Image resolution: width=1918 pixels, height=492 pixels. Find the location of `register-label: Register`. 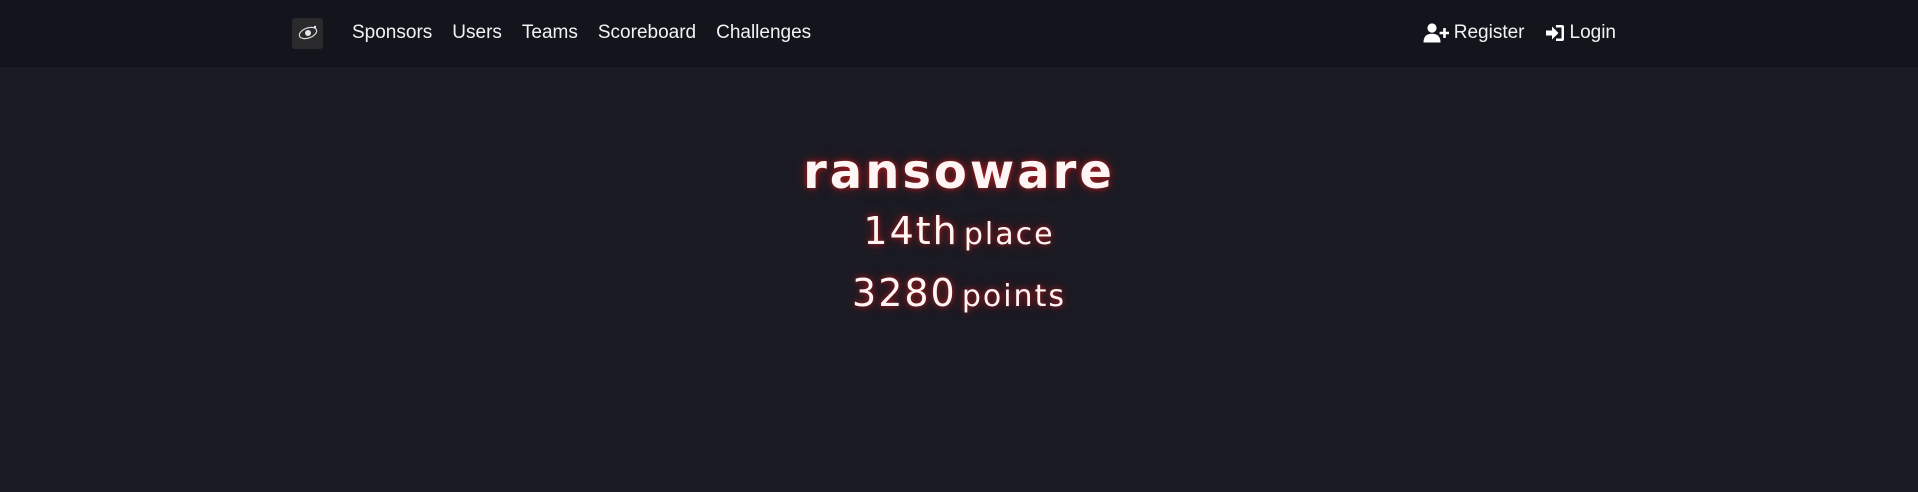

register-label: Register is located at coordinates (1489, 32).